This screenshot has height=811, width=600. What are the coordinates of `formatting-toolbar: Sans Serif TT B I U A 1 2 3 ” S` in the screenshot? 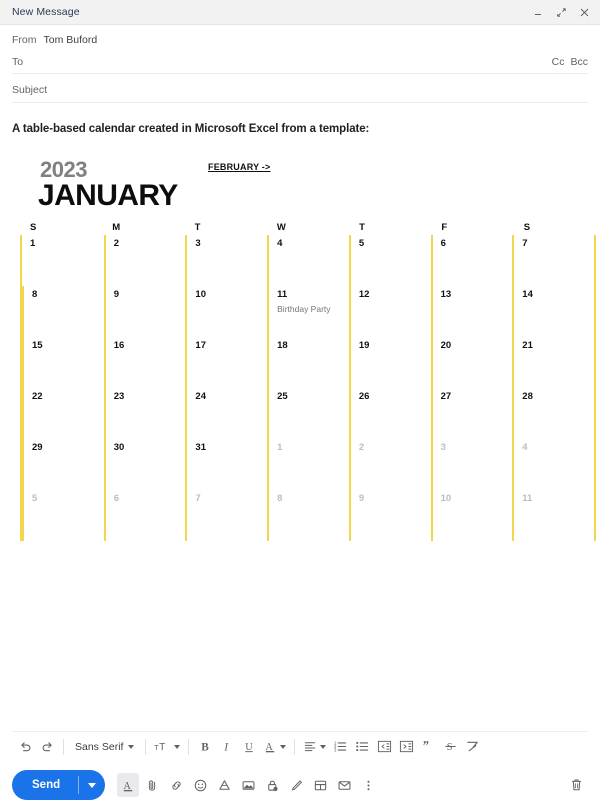 It's located at (300, 746).